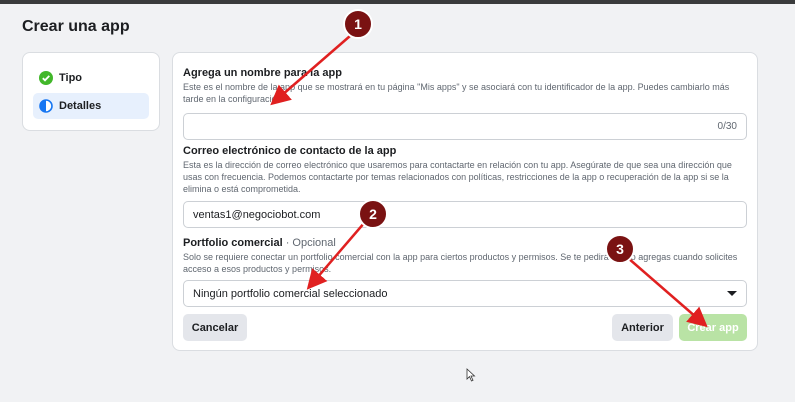  What do you see at coordinates (262, 73) in the screenshot?
I see `app-name-label: Agrega un nombre para la app` at bounding box center [262, 73].